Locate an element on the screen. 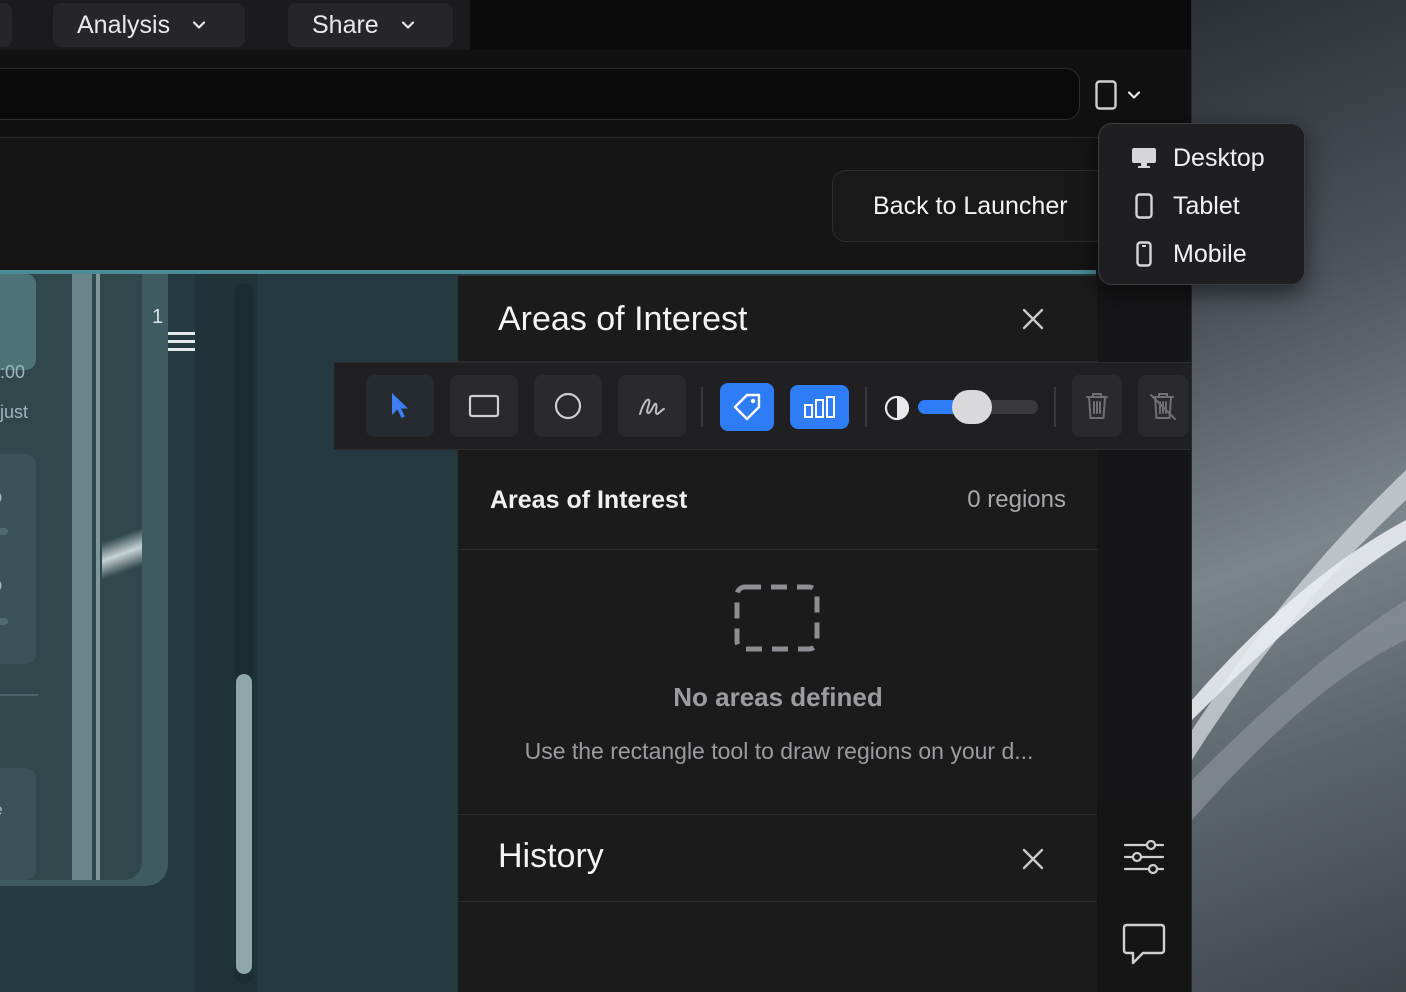 The height and width of the screenshot is (992, 1406). tab-share: Share is located at coordinates (370, 25).